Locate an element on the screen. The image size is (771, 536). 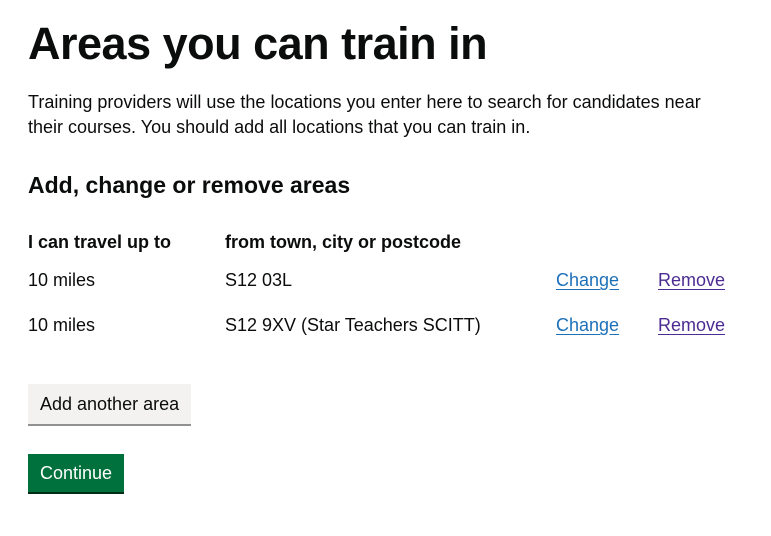
header-distance: I can travel up to is located at coordinates (100, 241).